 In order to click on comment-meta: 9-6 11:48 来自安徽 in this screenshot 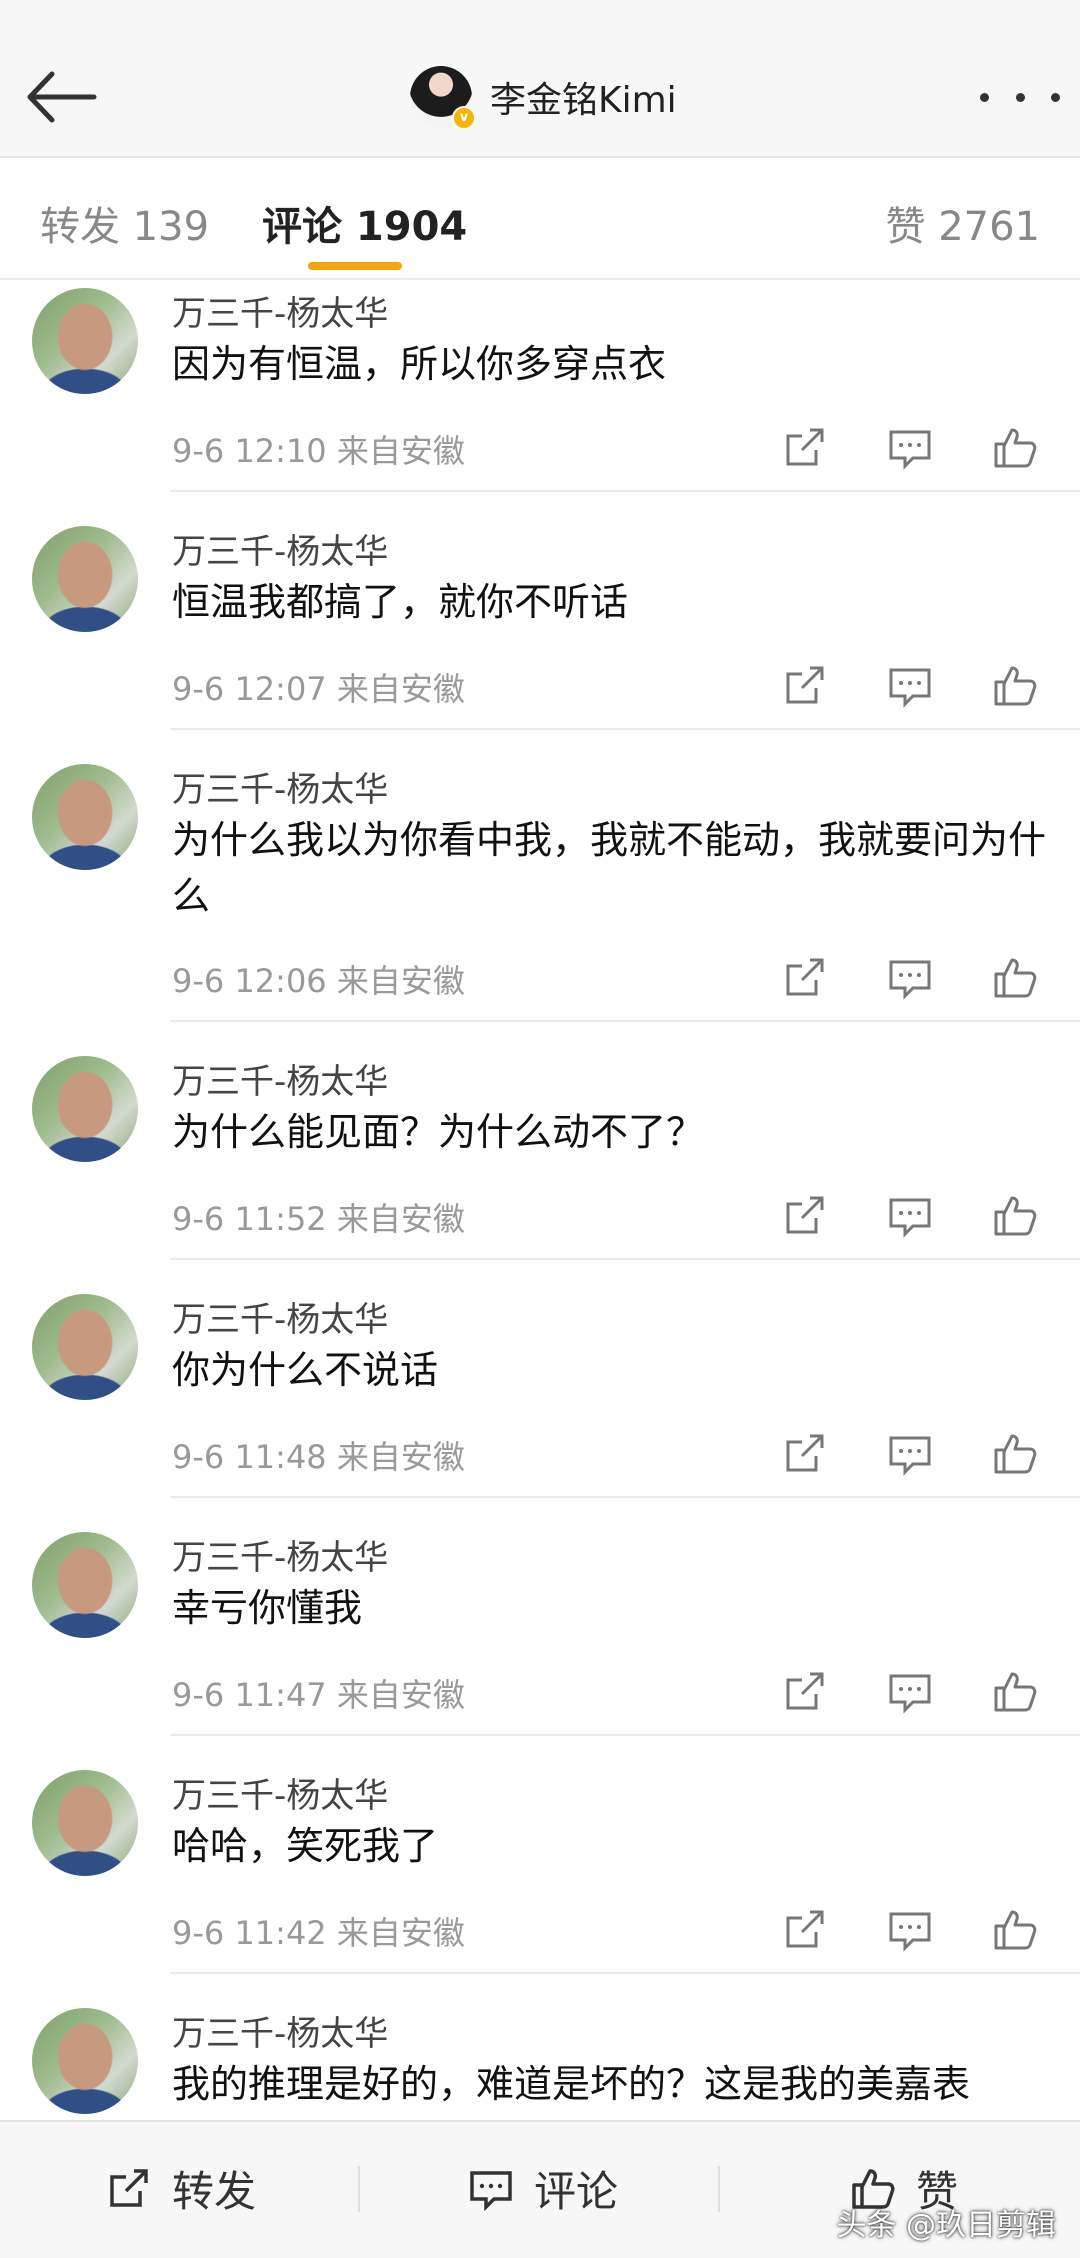, I will do `click(318, 1455)`.